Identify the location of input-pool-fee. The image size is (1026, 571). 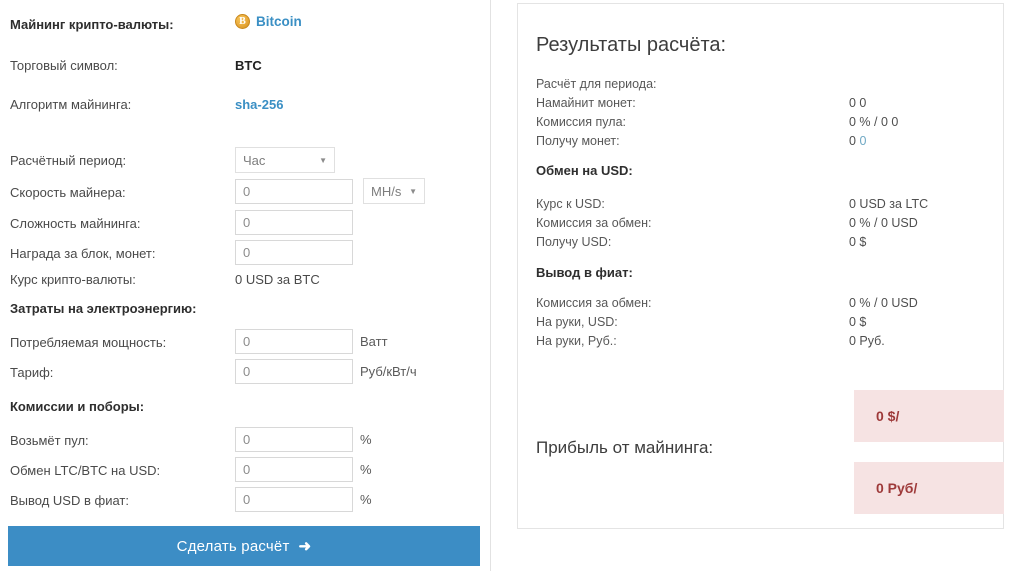
(294, 439).